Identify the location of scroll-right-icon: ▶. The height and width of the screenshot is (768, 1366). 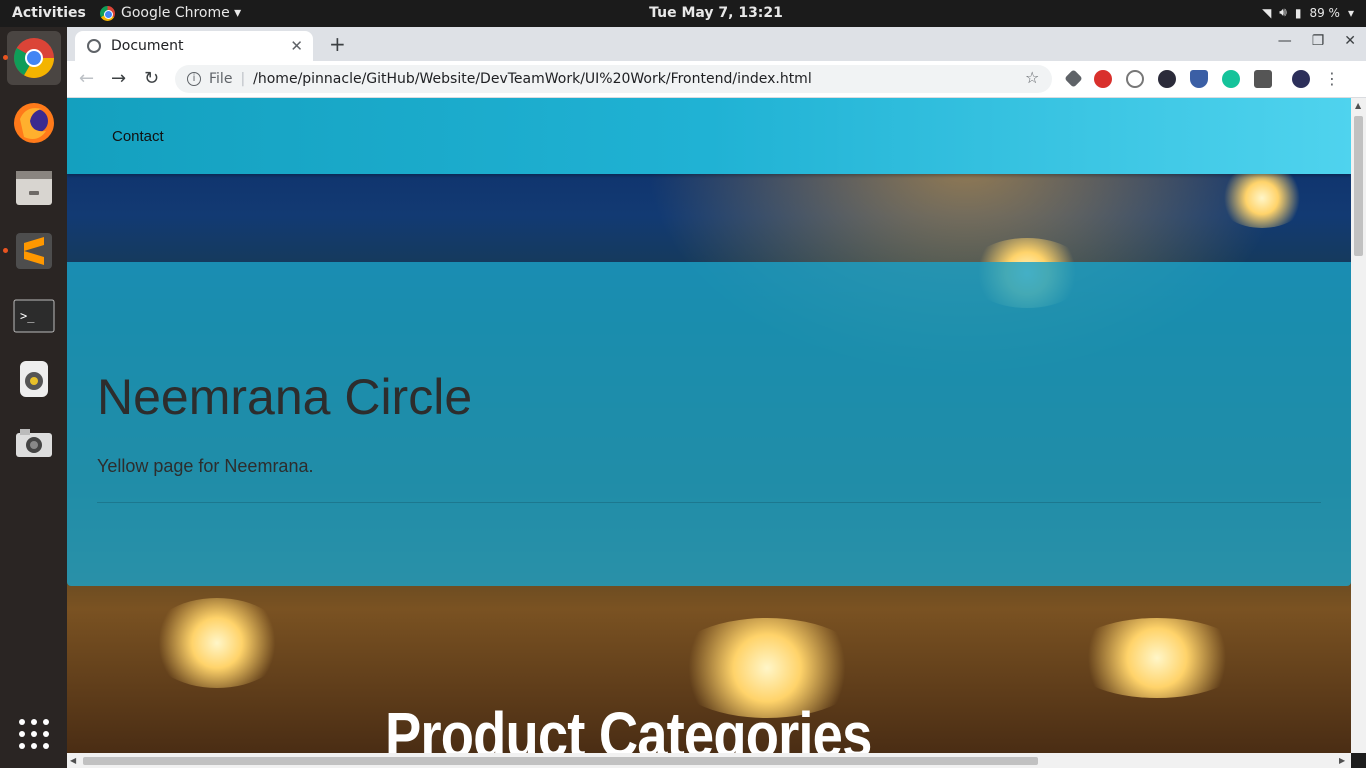
(1342, 760).